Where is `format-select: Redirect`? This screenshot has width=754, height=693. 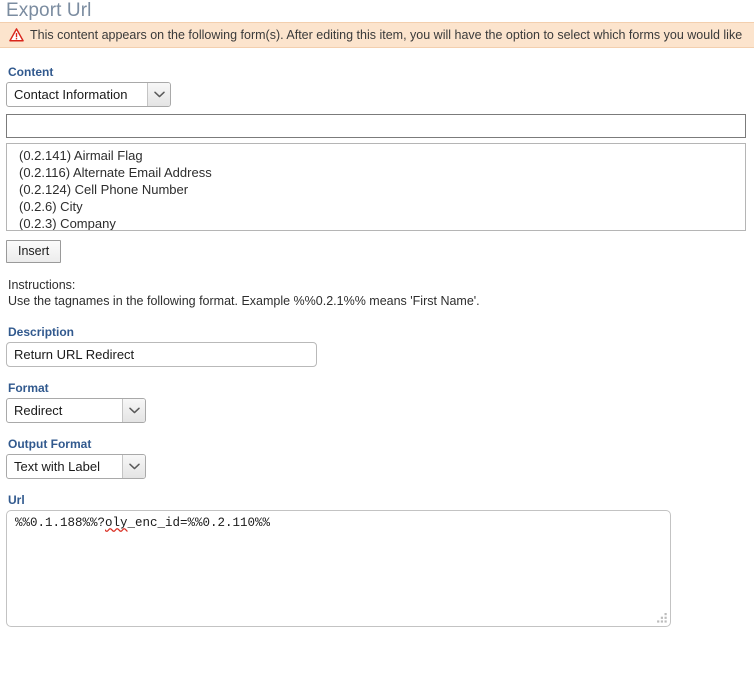
format-select: Redirect is located at coordinates (76, 410).